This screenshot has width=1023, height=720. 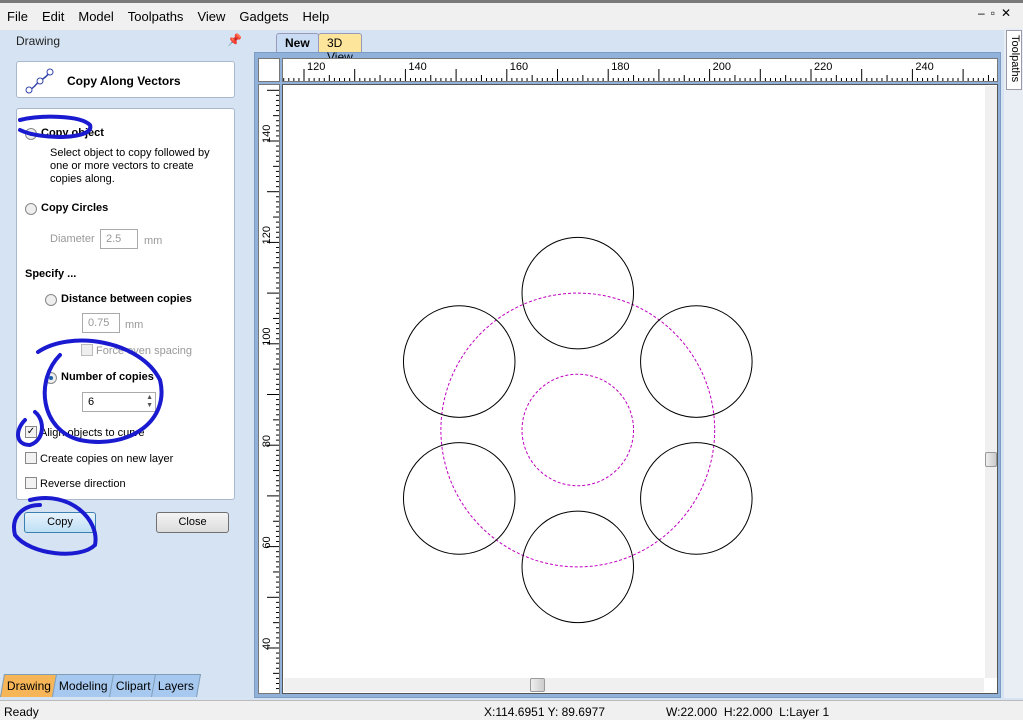 What do you see at coordinates (107, 377) in the screenshot?
I see `number-of-copies-label: Number of copies` at bounding box center [107, 377].